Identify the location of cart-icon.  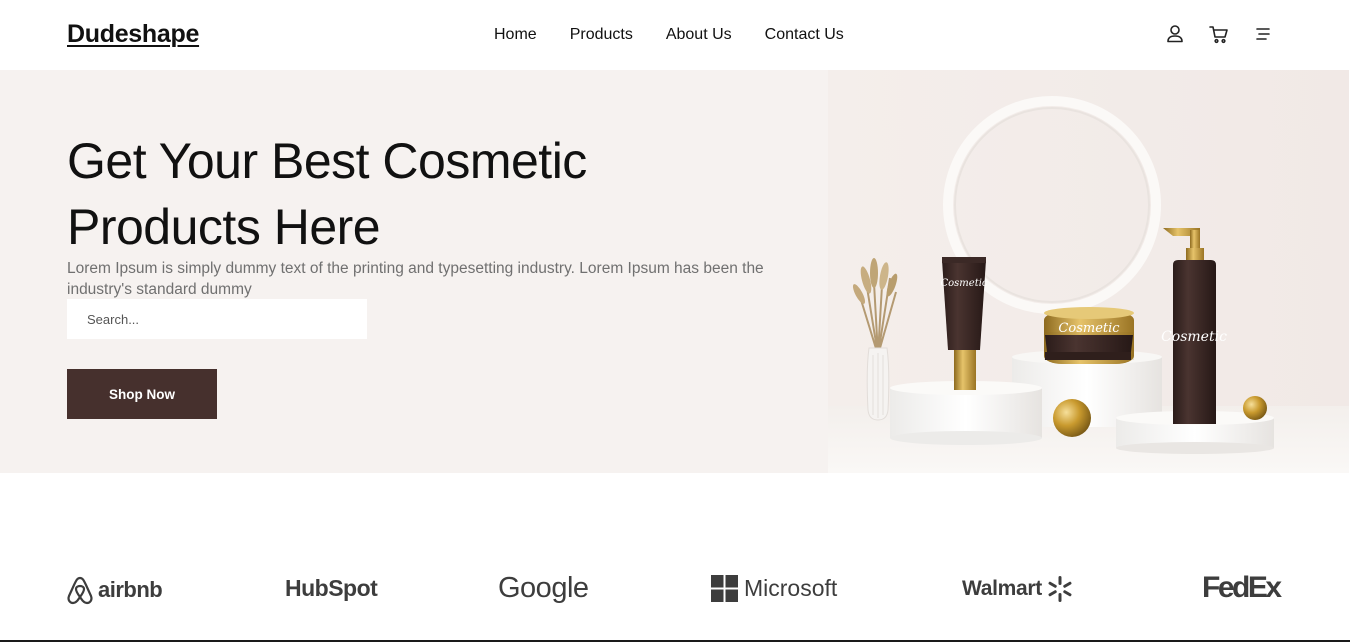
(1219, 34).